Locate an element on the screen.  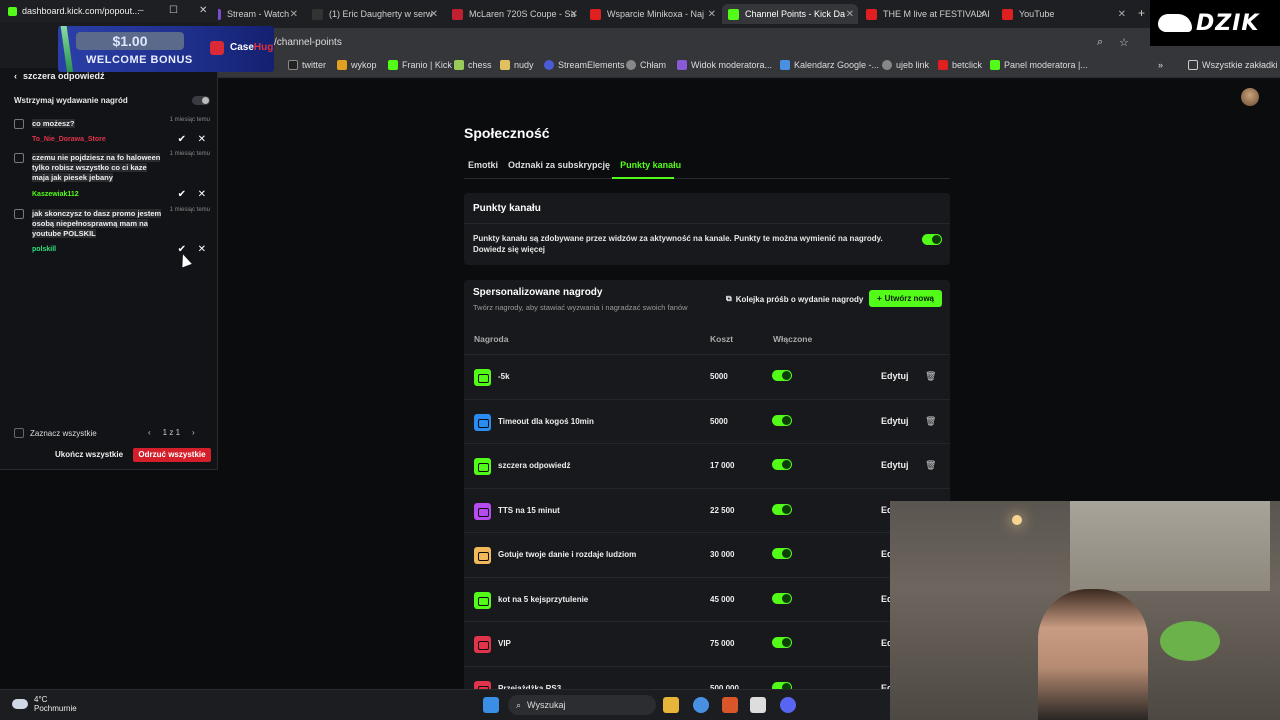
browser-tab: Wsparcie Minikoxa - Naj ✕ is located at coordinates (652, 14).